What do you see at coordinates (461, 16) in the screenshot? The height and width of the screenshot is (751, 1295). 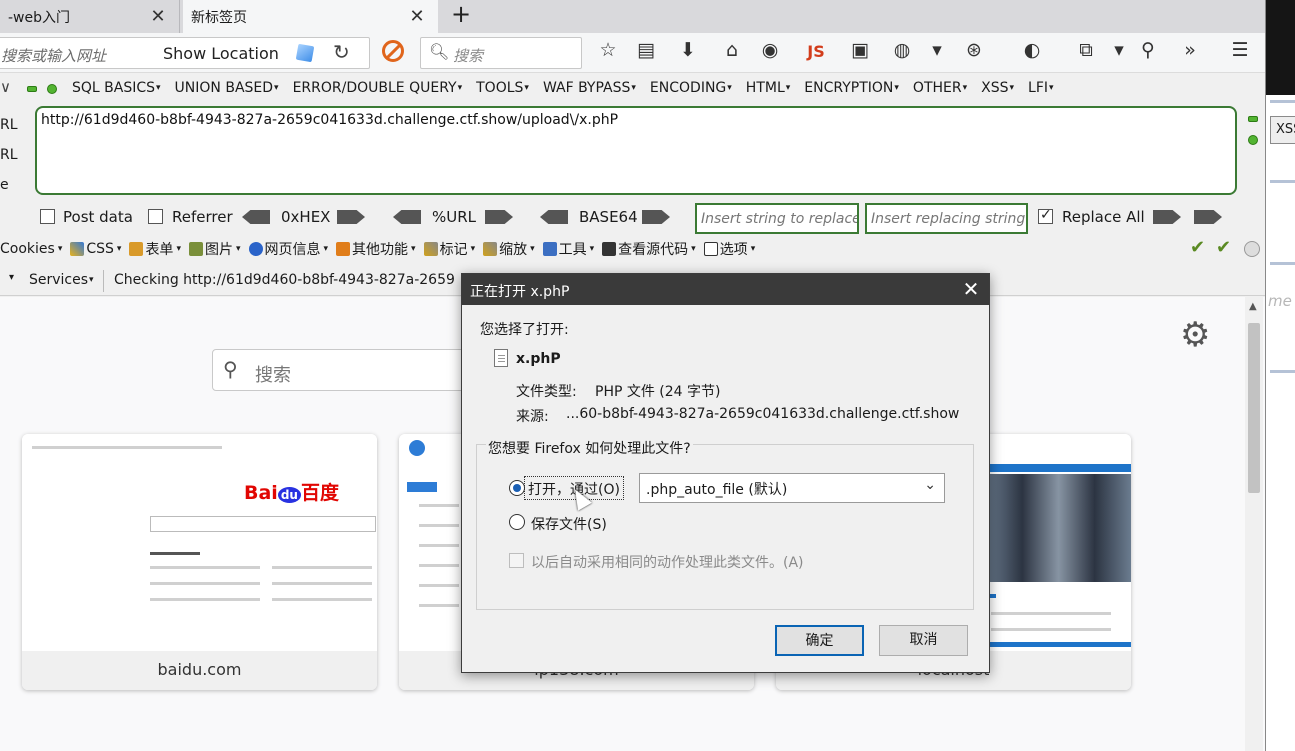 I see `new-tab-button: +` at bounding box center [461, 16].